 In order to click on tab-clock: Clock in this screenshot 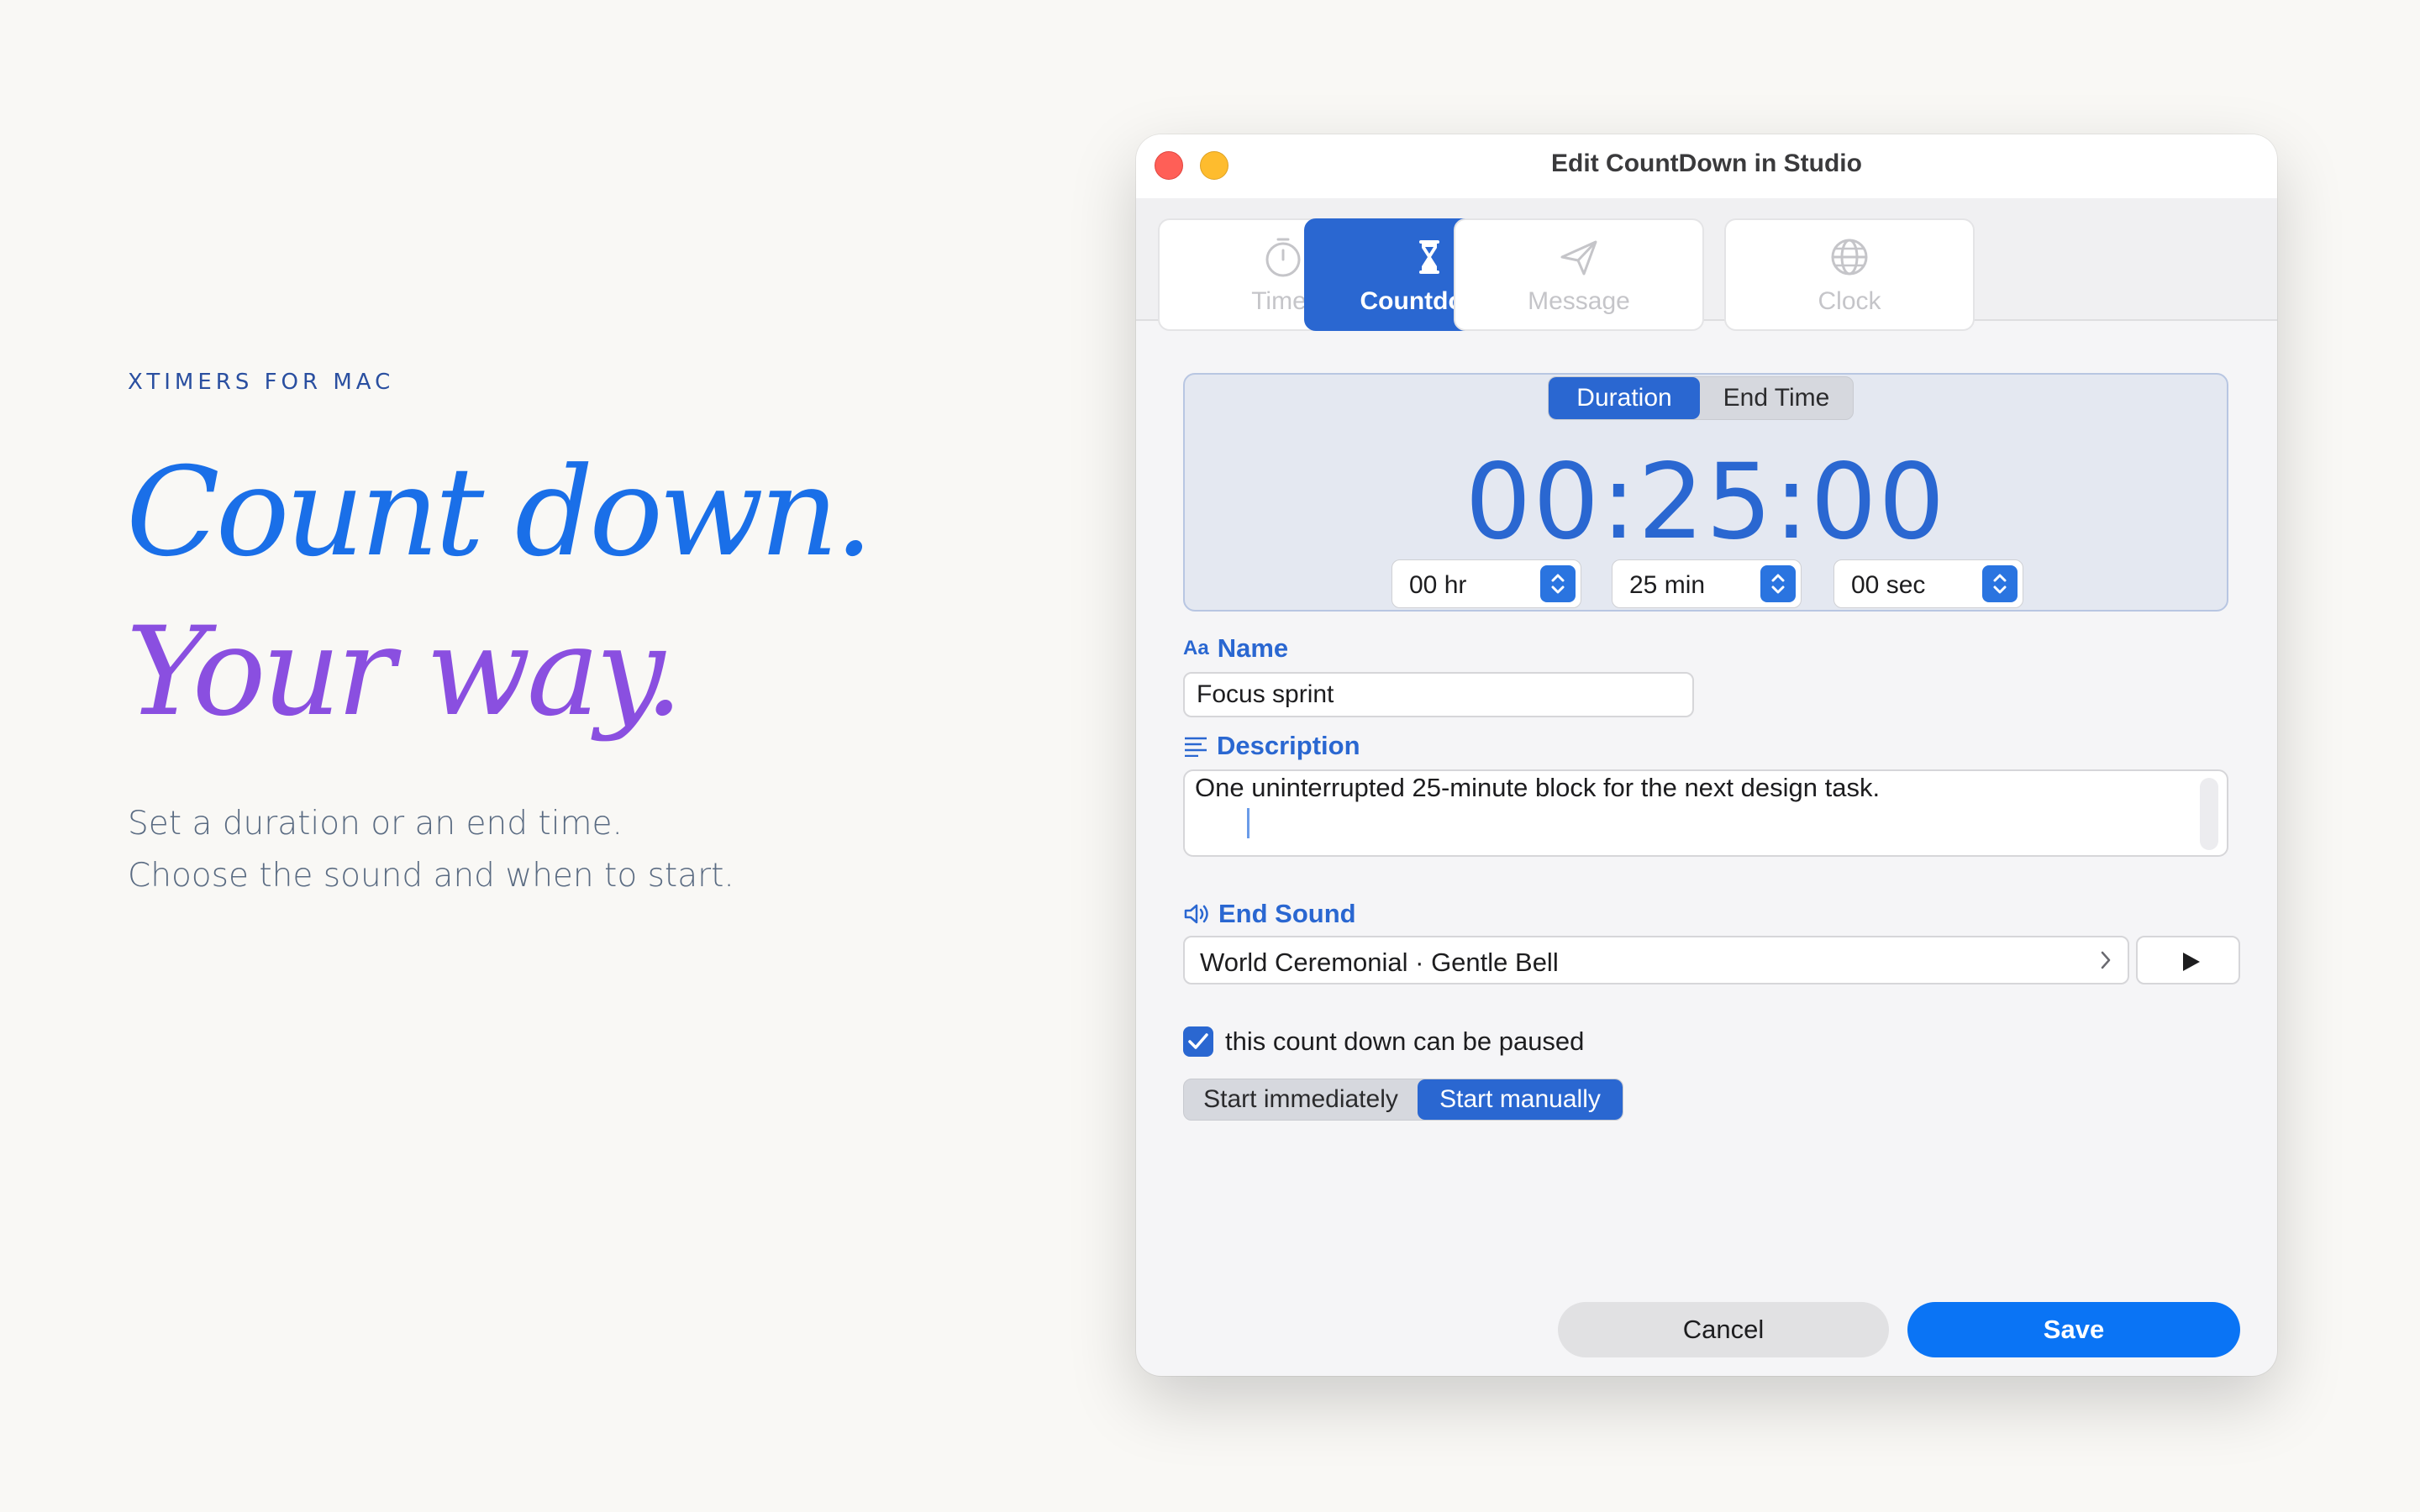, I will do `click(1850, 274)`.